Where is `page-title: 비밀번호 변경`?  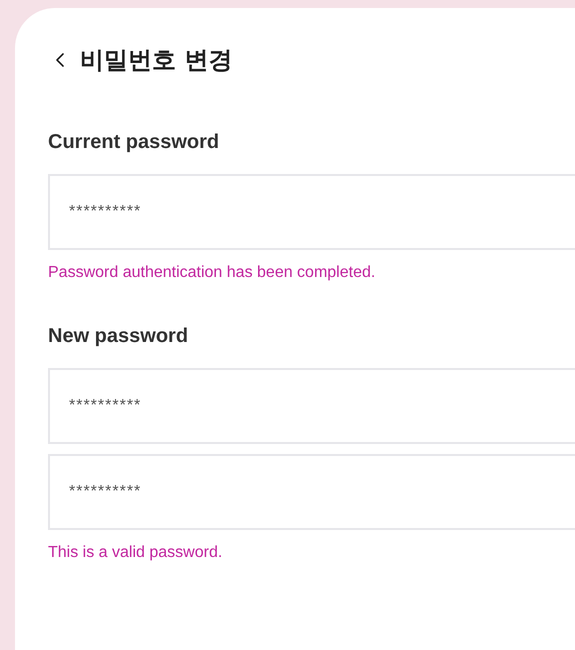
page-title: 비밀번호 변경 is located at coordinates (156, 60).